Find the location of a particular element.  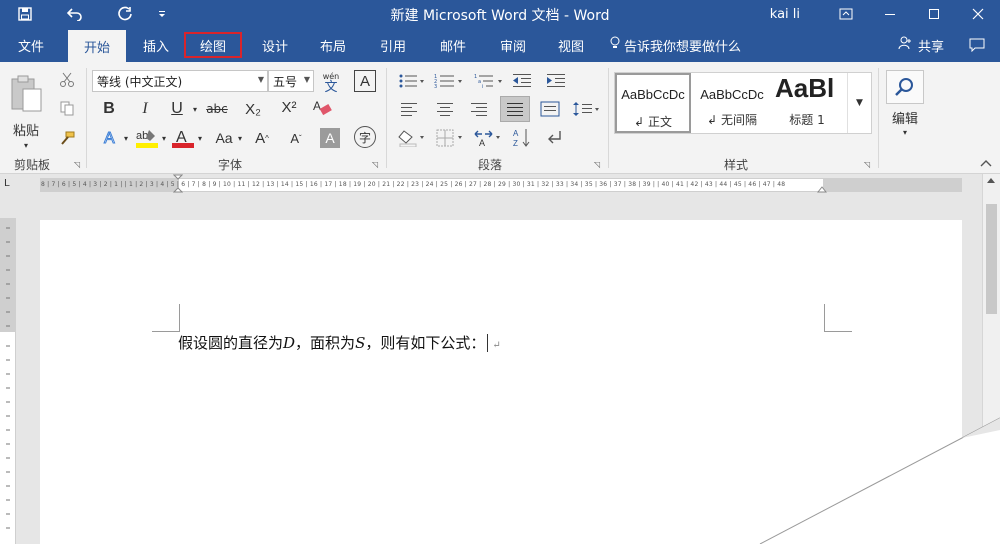

editing-button: 编辑 is located at coordinates (905, 117).